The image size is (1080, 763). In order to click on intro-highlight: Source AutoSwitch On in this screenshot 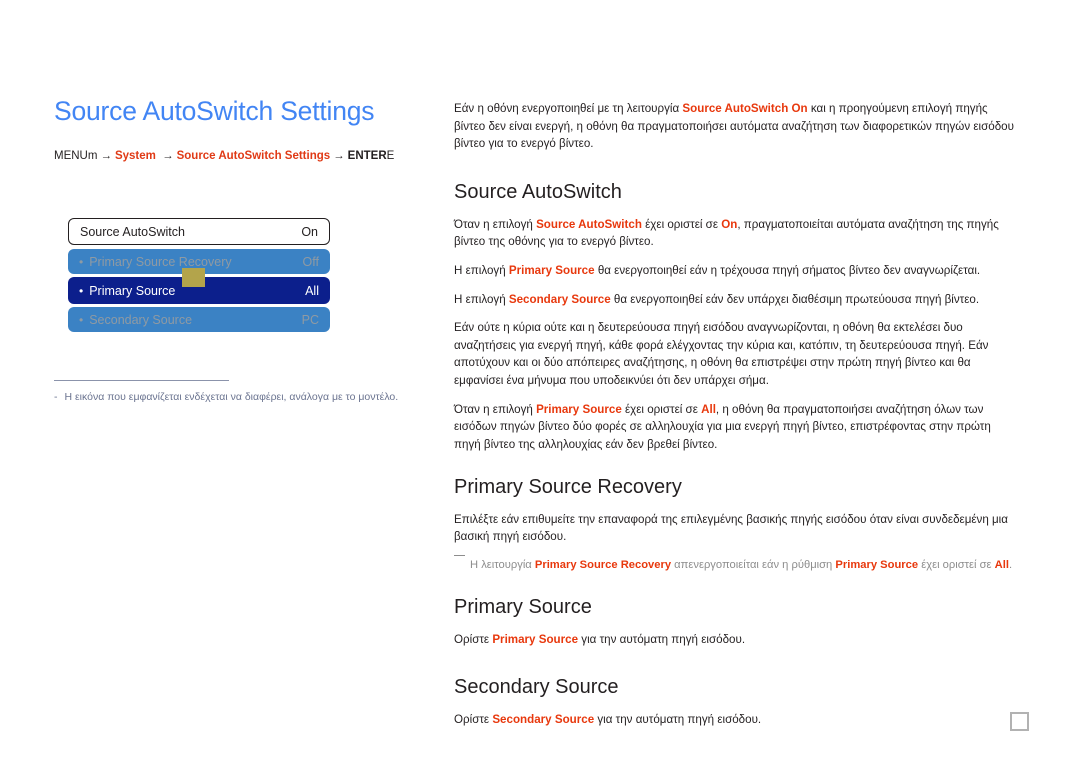, I will do `click(745, 108)`.